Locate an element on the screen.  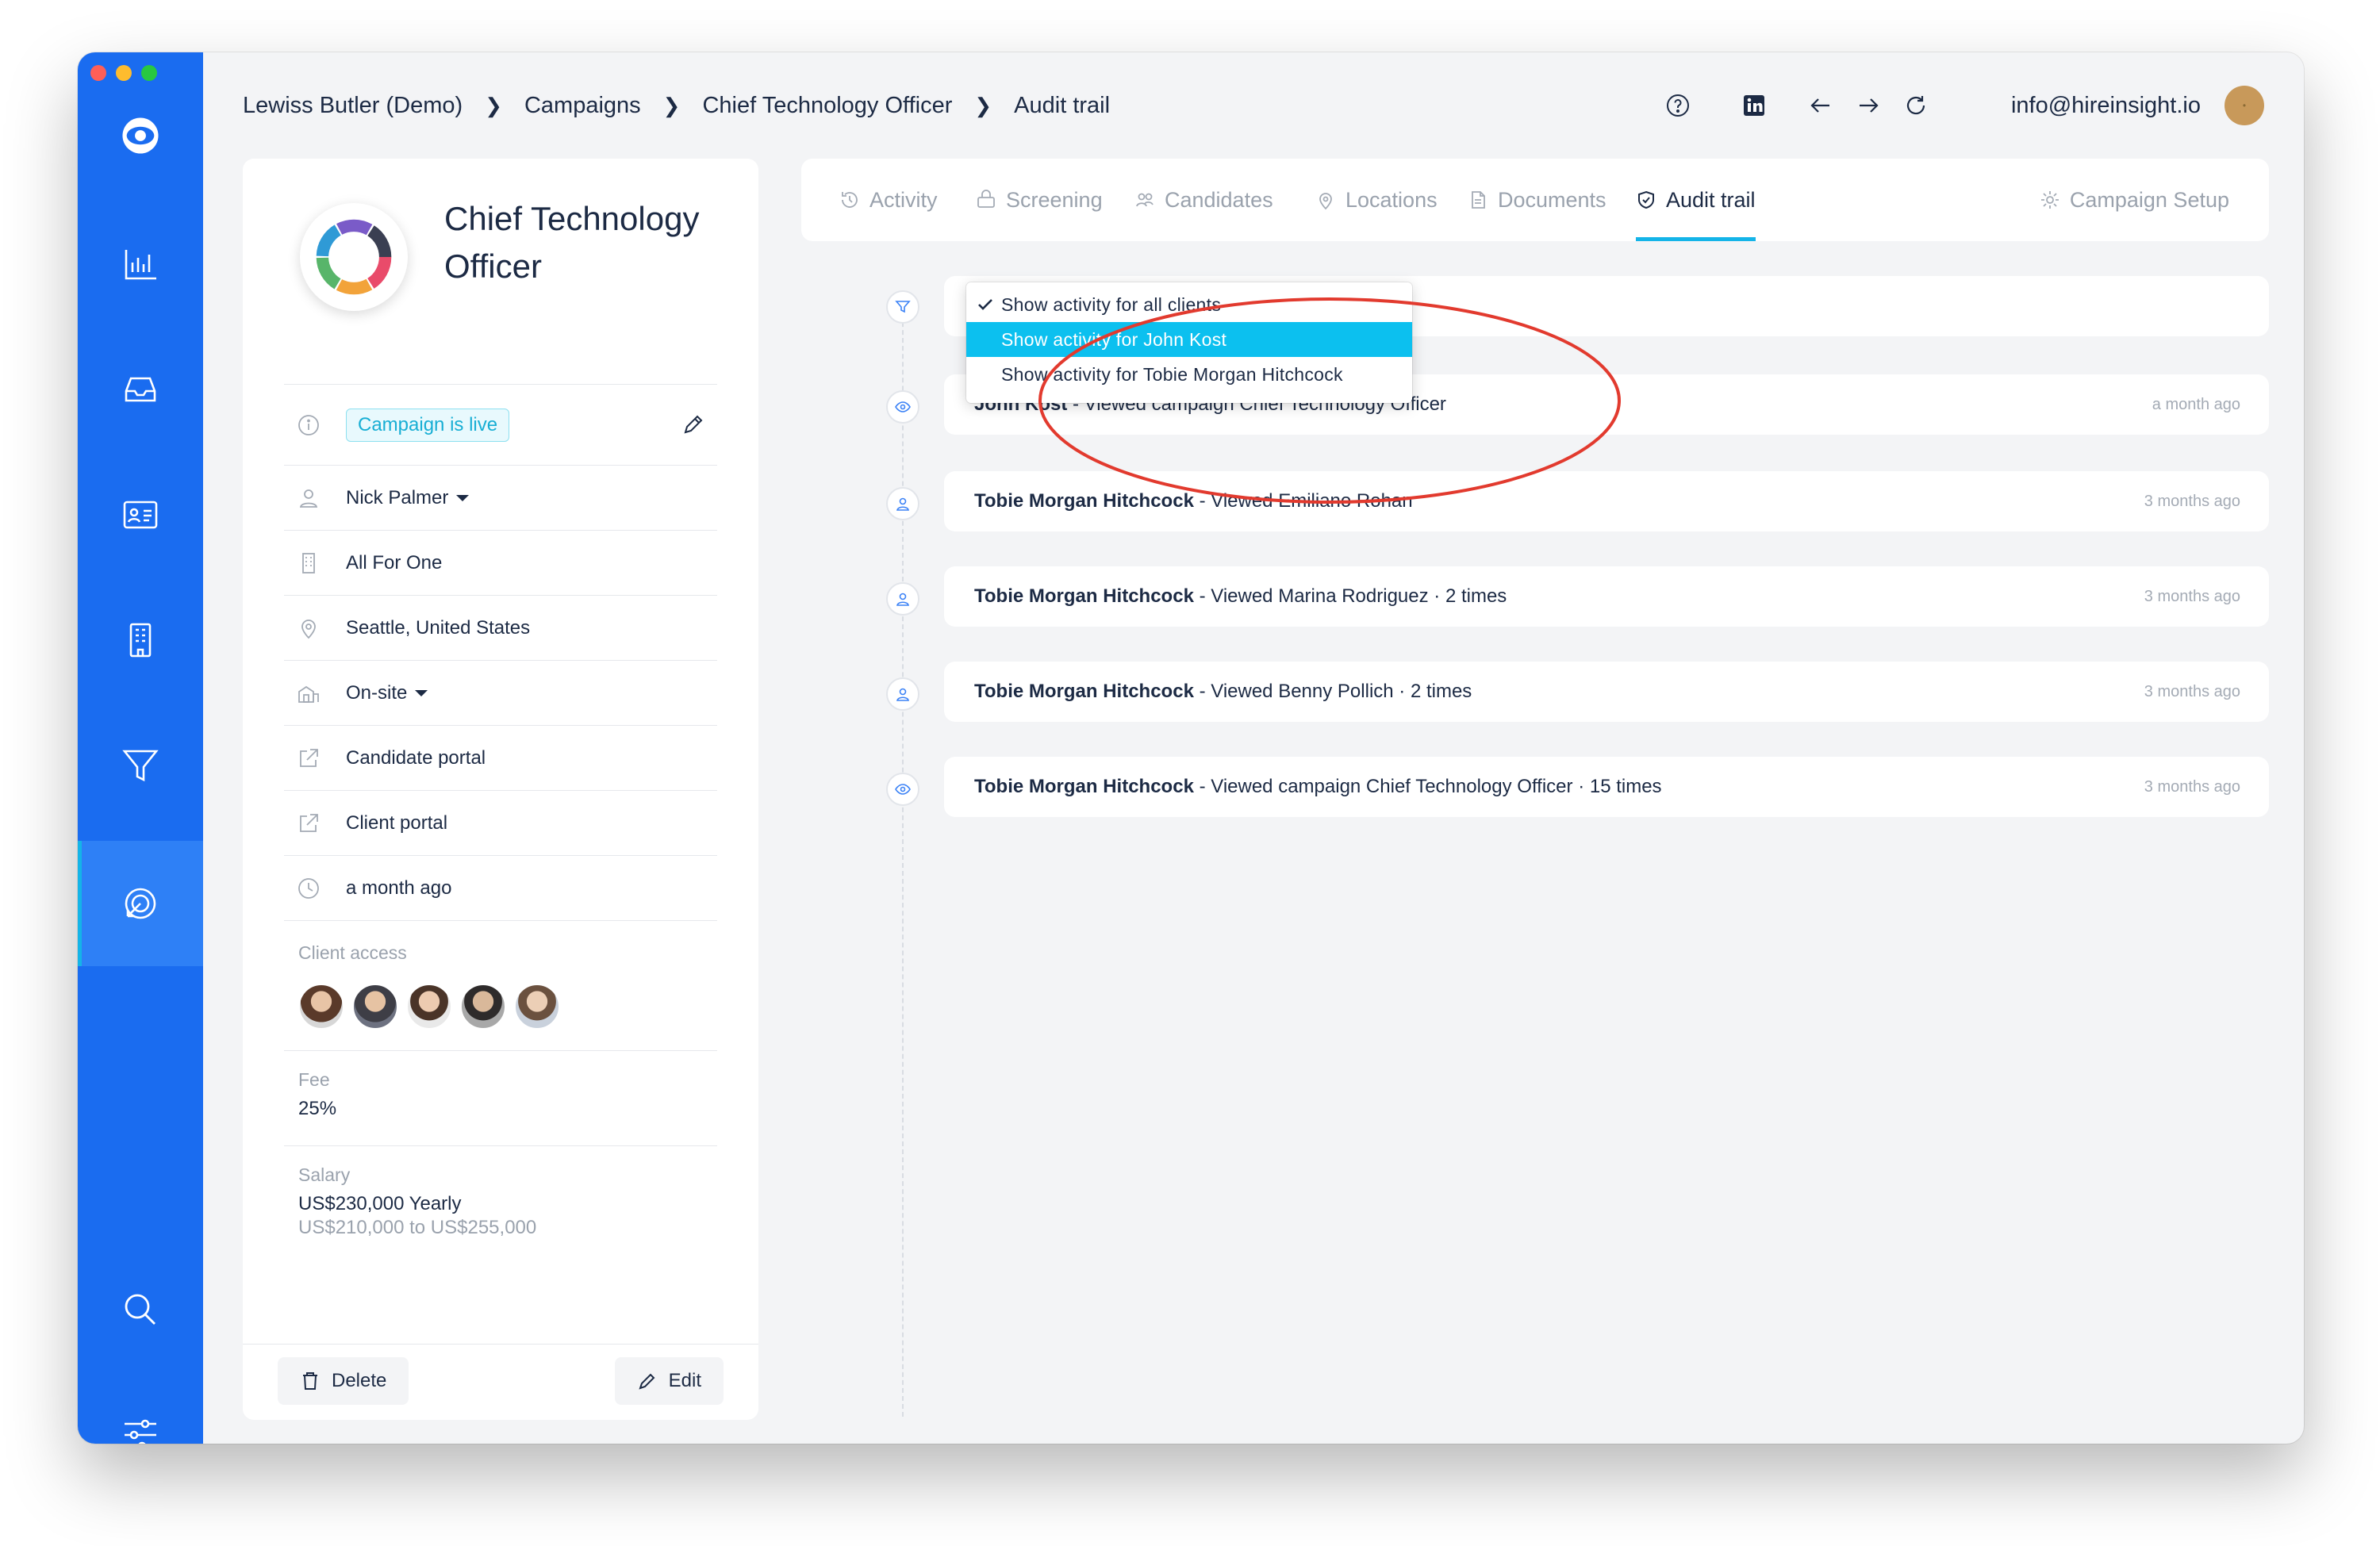
search-nav-icon is located at coordinates (140, 1309).